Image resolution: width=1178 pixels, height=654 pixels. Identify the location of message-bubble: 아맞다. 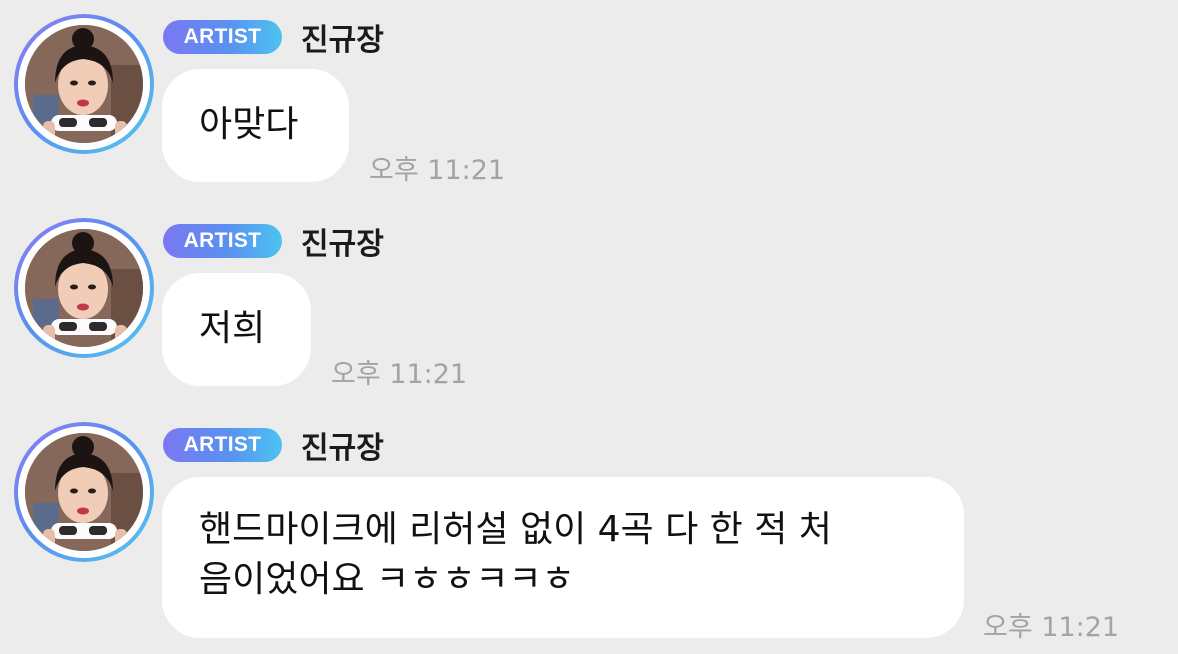
(255, 125).